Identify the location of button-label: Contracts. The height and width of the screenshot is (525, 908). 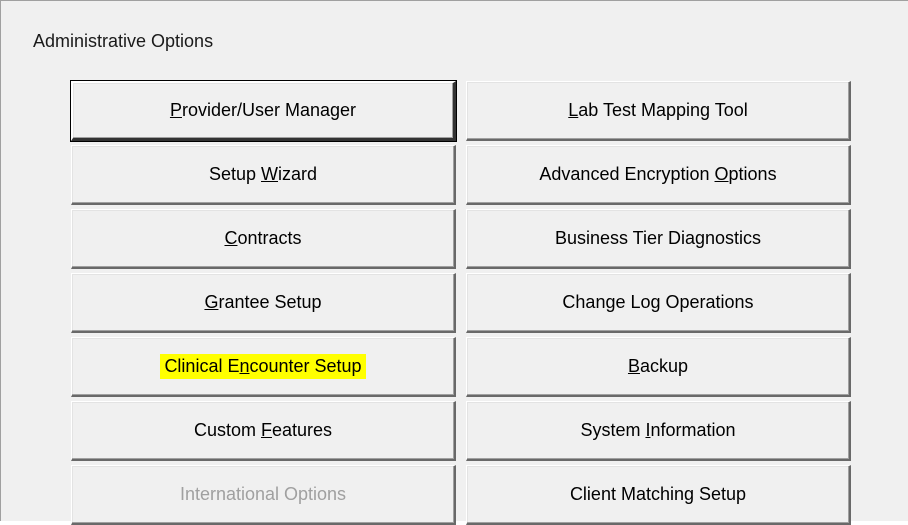
(263, 238).